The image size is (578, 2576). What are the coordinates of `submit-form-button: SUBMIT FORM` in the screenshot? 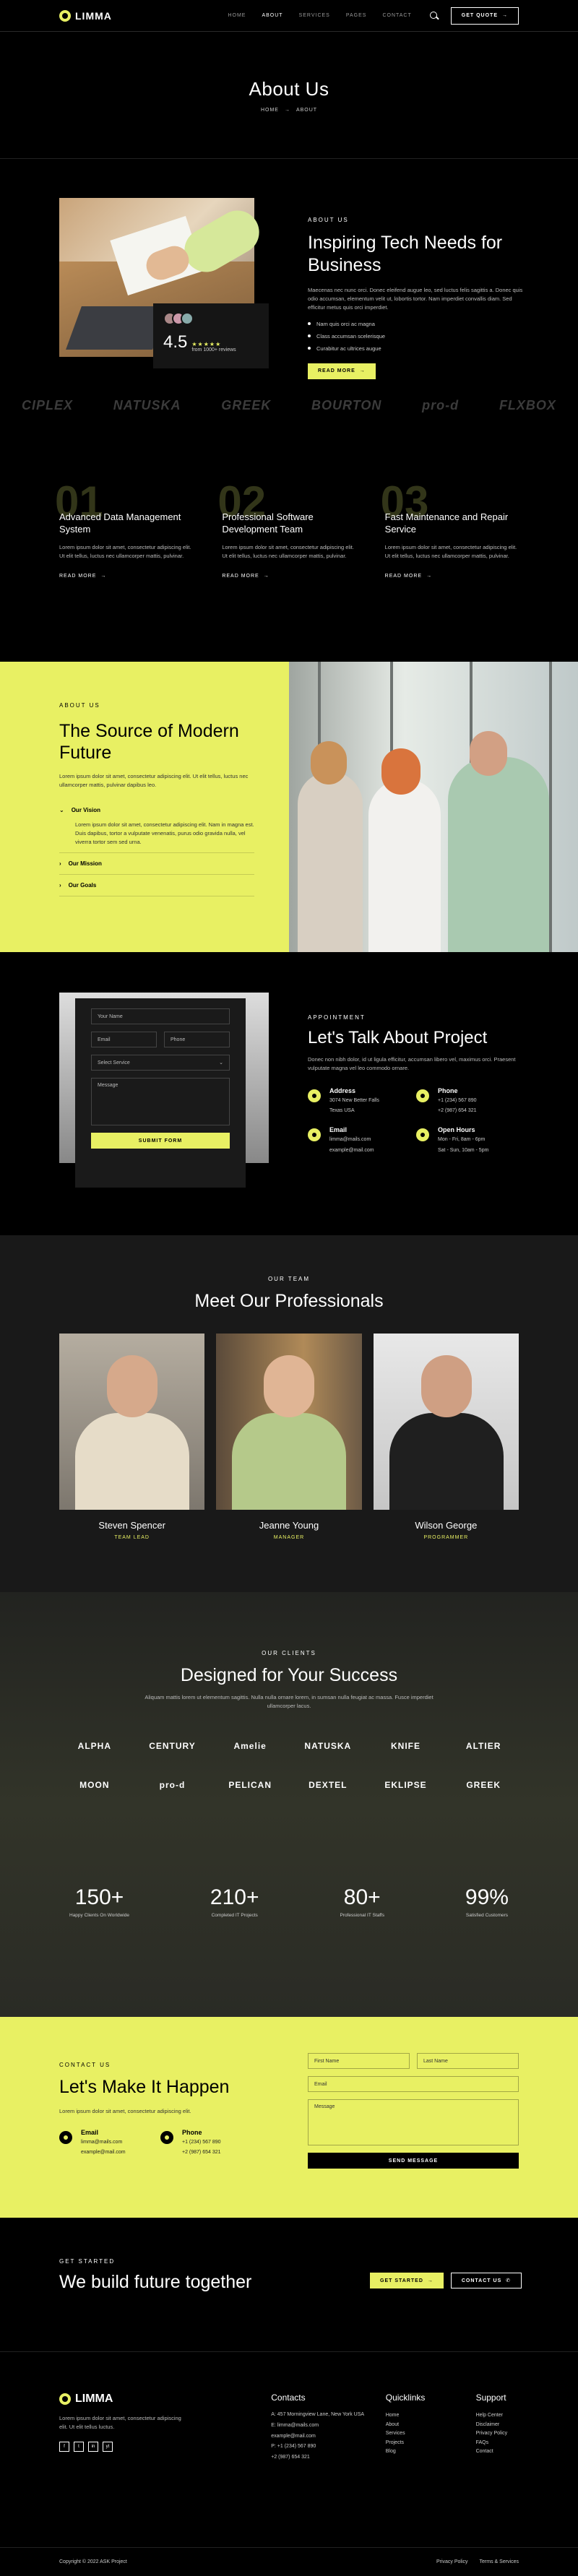 It's located at (160, 1141).